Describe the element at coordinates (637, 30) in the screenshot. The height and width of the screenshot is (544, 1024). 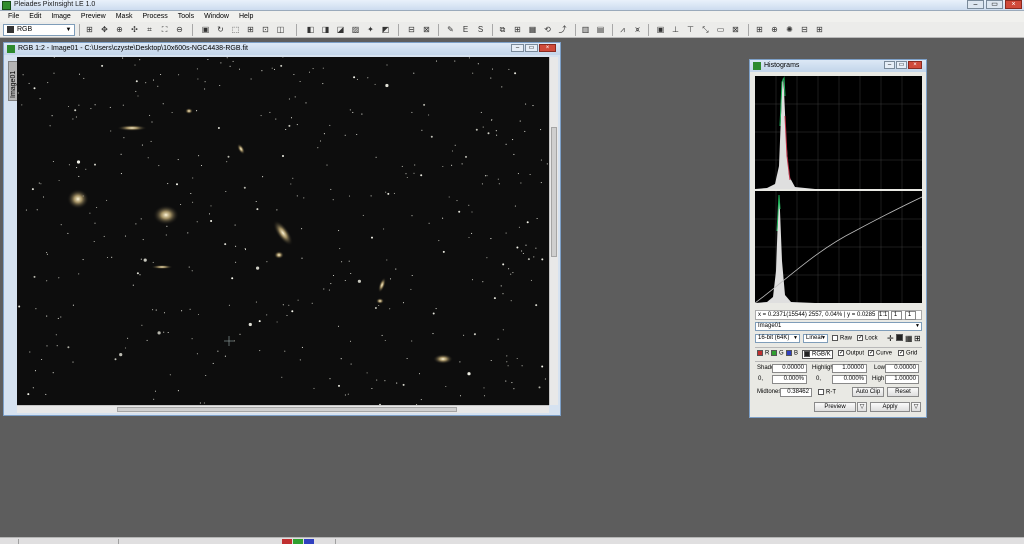
I see `levels-icon: ⩙` at that location.